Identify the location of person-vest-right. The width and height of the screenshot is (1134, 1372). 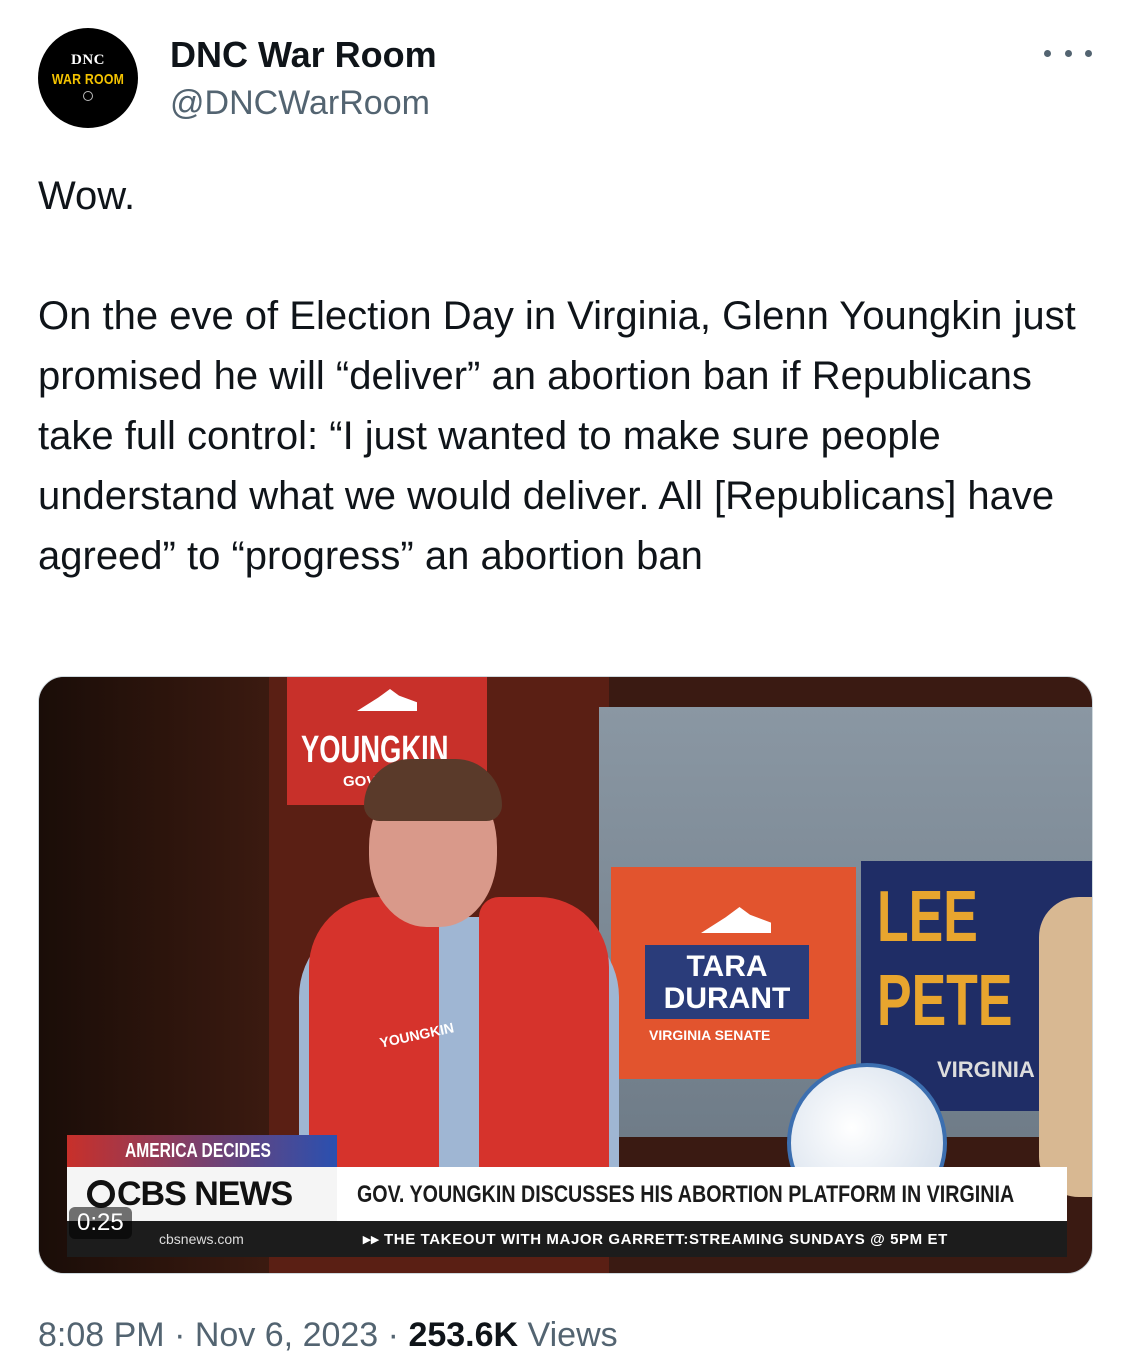
(544, 1032).